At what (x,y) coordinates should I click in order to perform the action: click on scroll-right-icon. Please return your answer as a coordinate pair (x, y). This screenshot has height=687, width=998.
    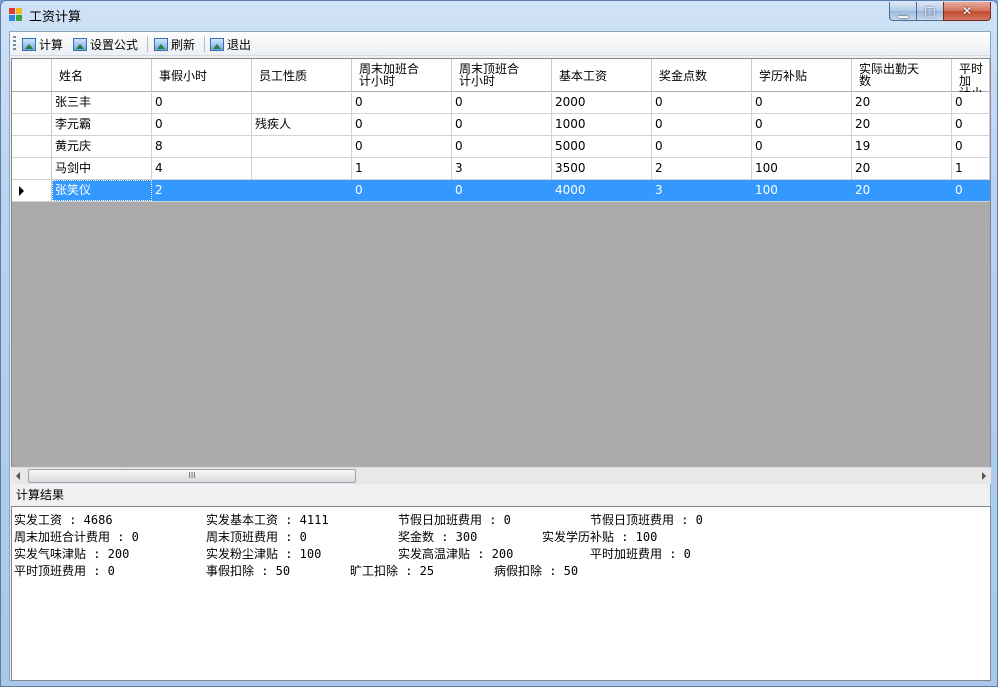
    Looking at the image, I should click on (984, 476).